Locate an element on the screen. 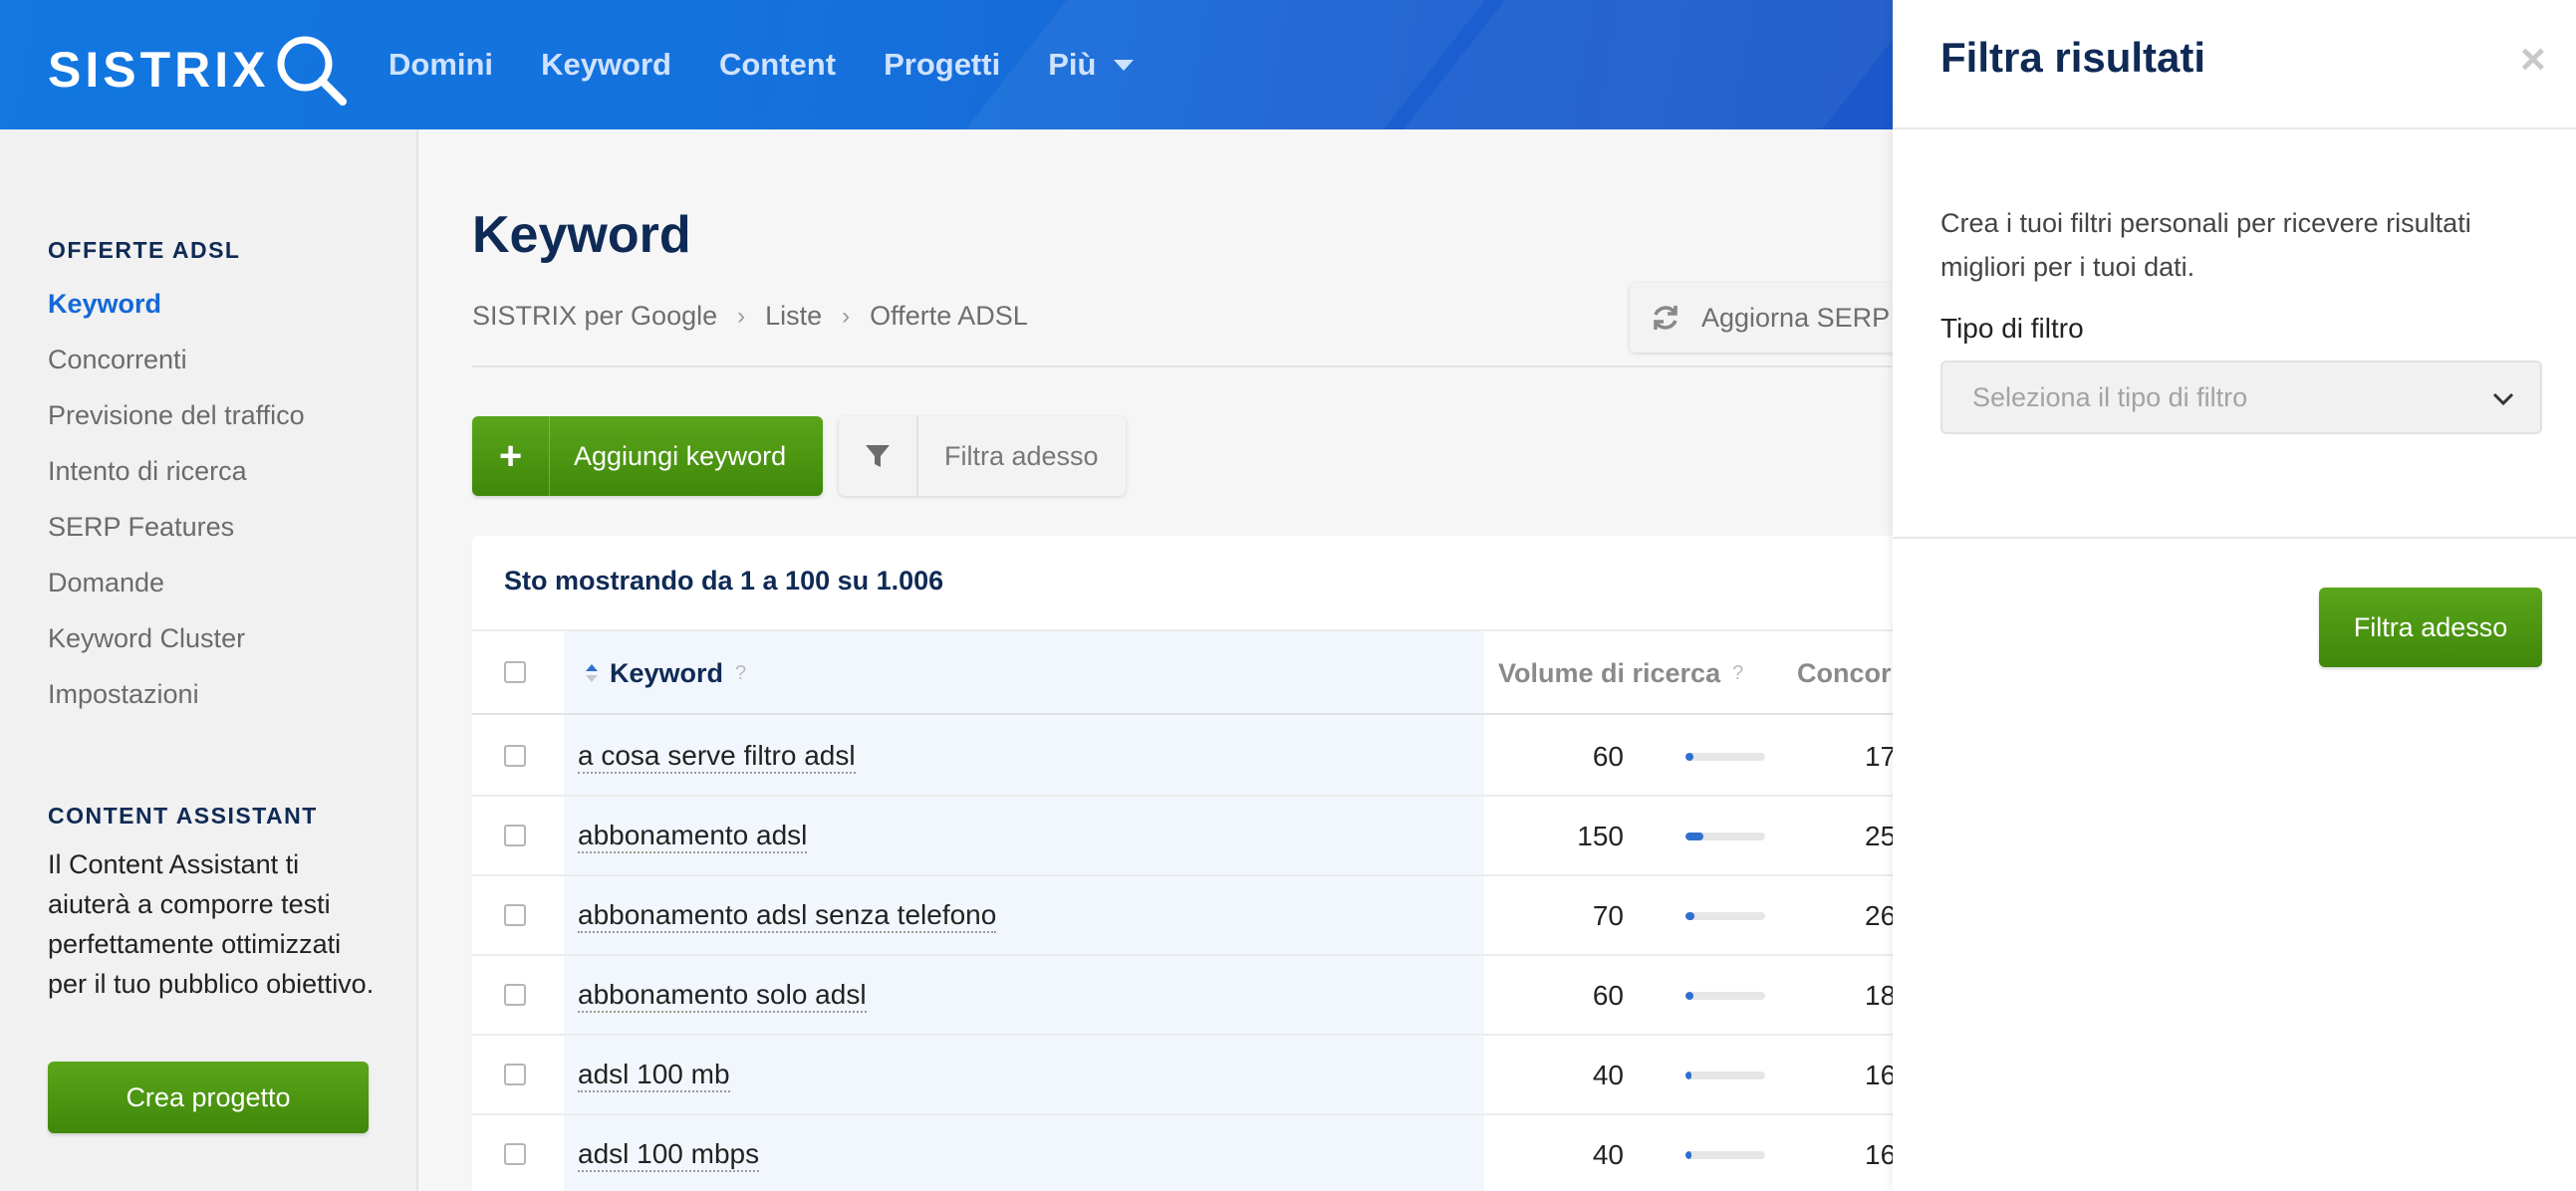  sidebar-item-serp-features: SERP Features is located at coordinates (141, 527).